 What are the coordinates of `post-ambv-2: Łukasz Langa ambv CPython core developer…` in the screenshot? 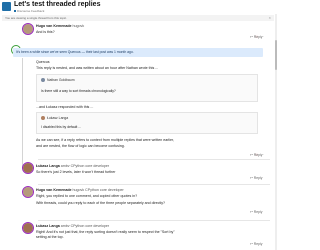 It's located at (139, 236).